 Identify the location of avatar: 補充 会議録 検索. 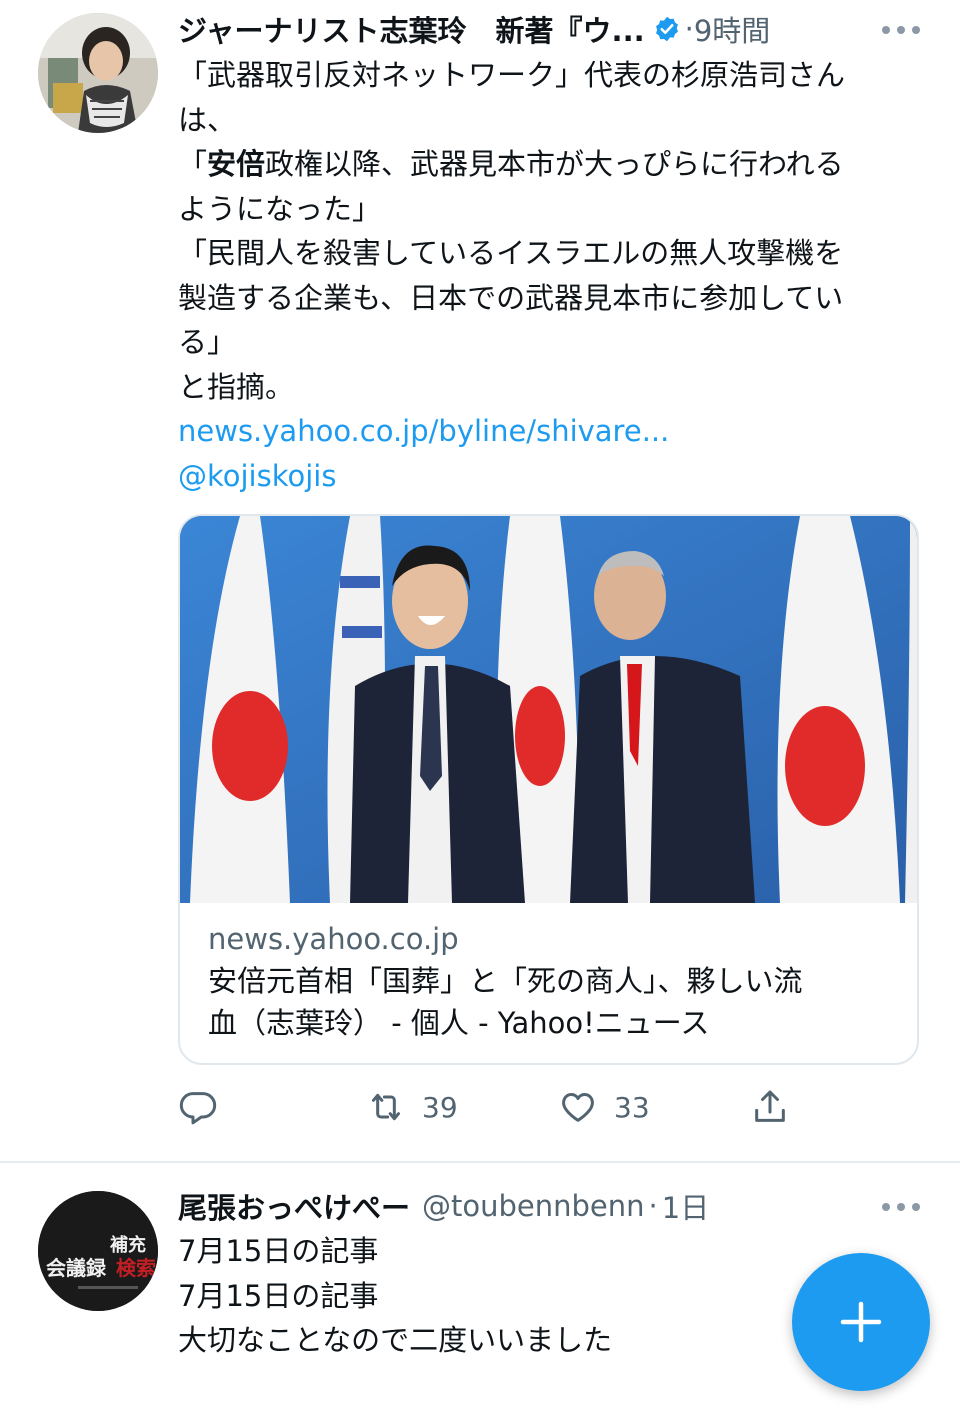
(98, 1251).